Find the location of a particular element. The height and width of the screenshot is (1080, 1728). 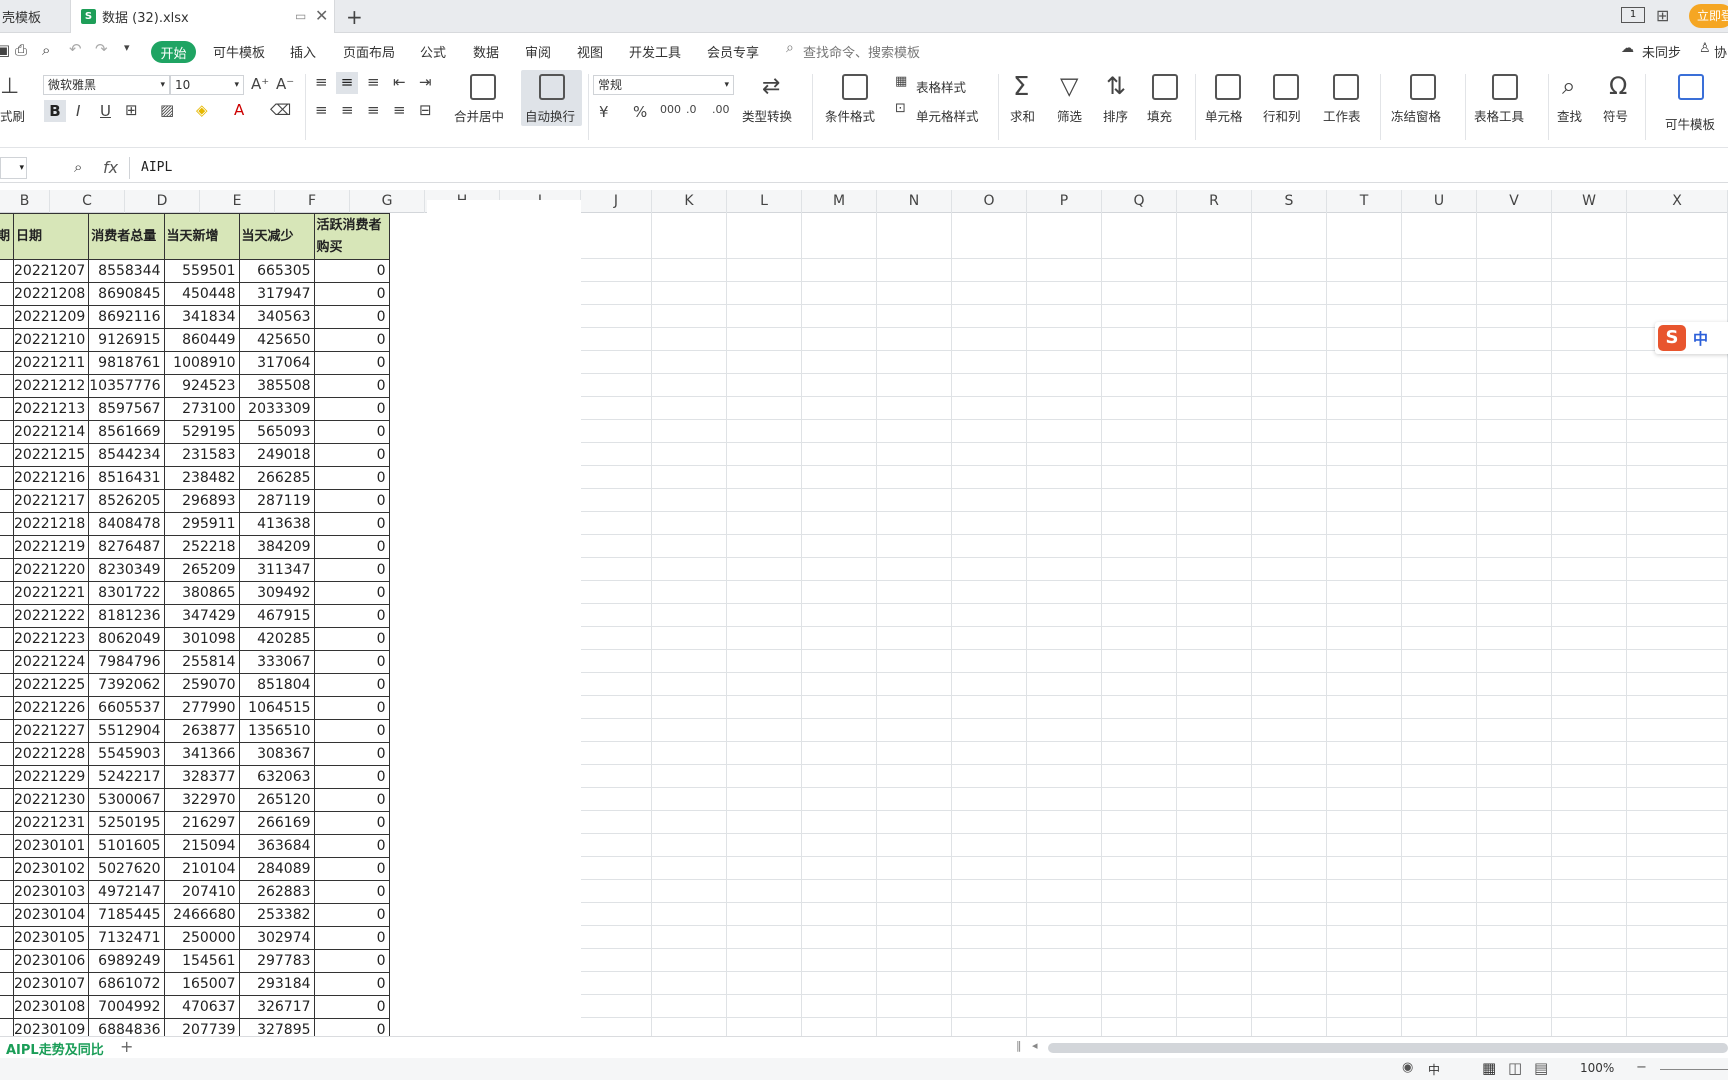

table-cell: 297783 is located at coordinates (276, 961).